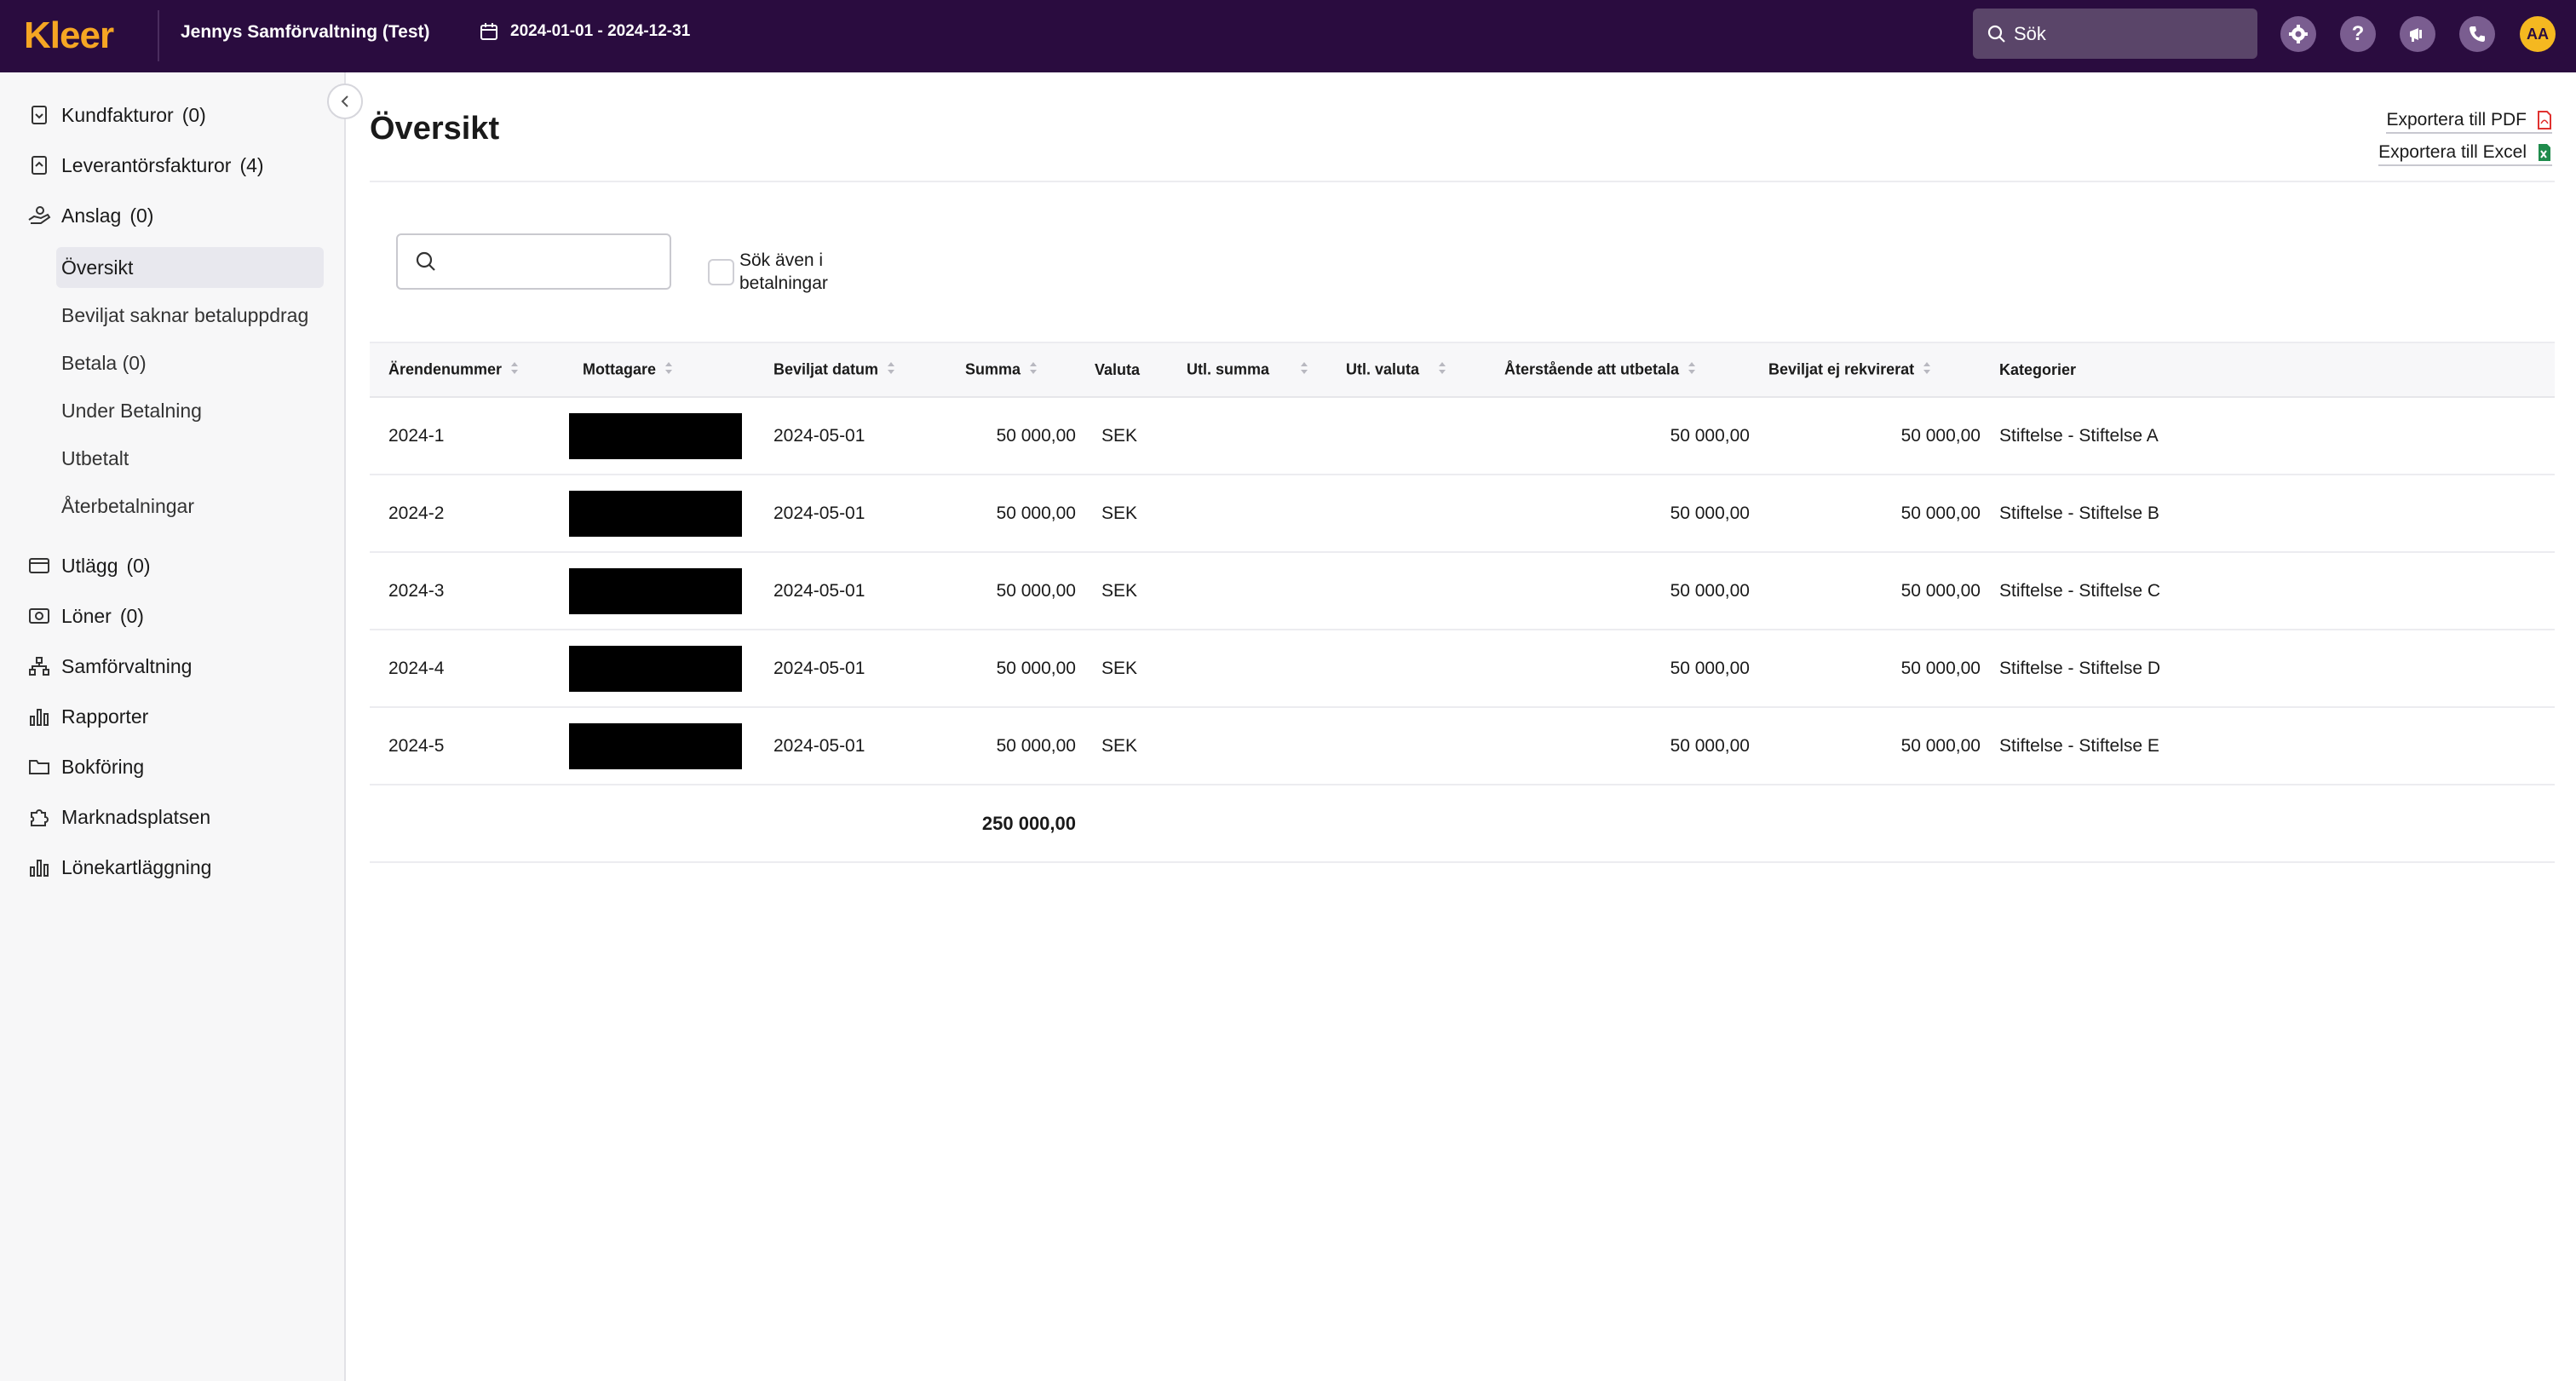 The height and width of the screenshot is (1381, 2576). What do you see at coordinates (131, 616) in the screenshot?
I see `sidebar-item-count: (0)` at bounding box center [131, 616].